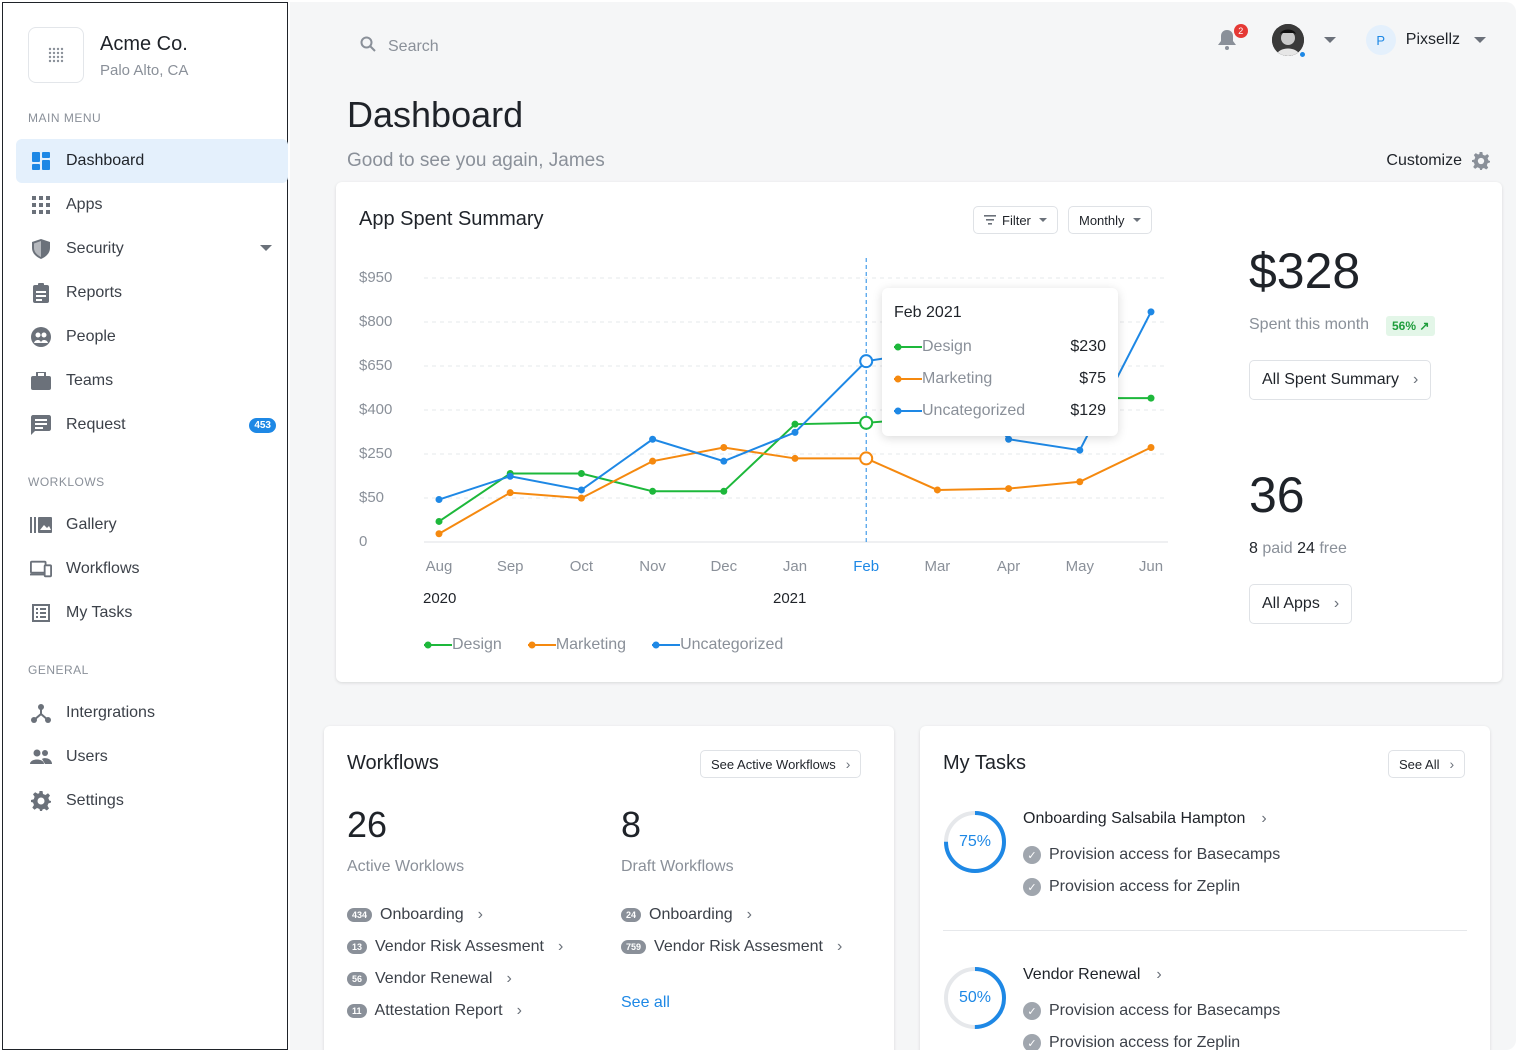 The width and height of the screenshot is (1518, 1054). I want to click on workflow-item: 11 Attestation Report ›, so click(434, 1011).